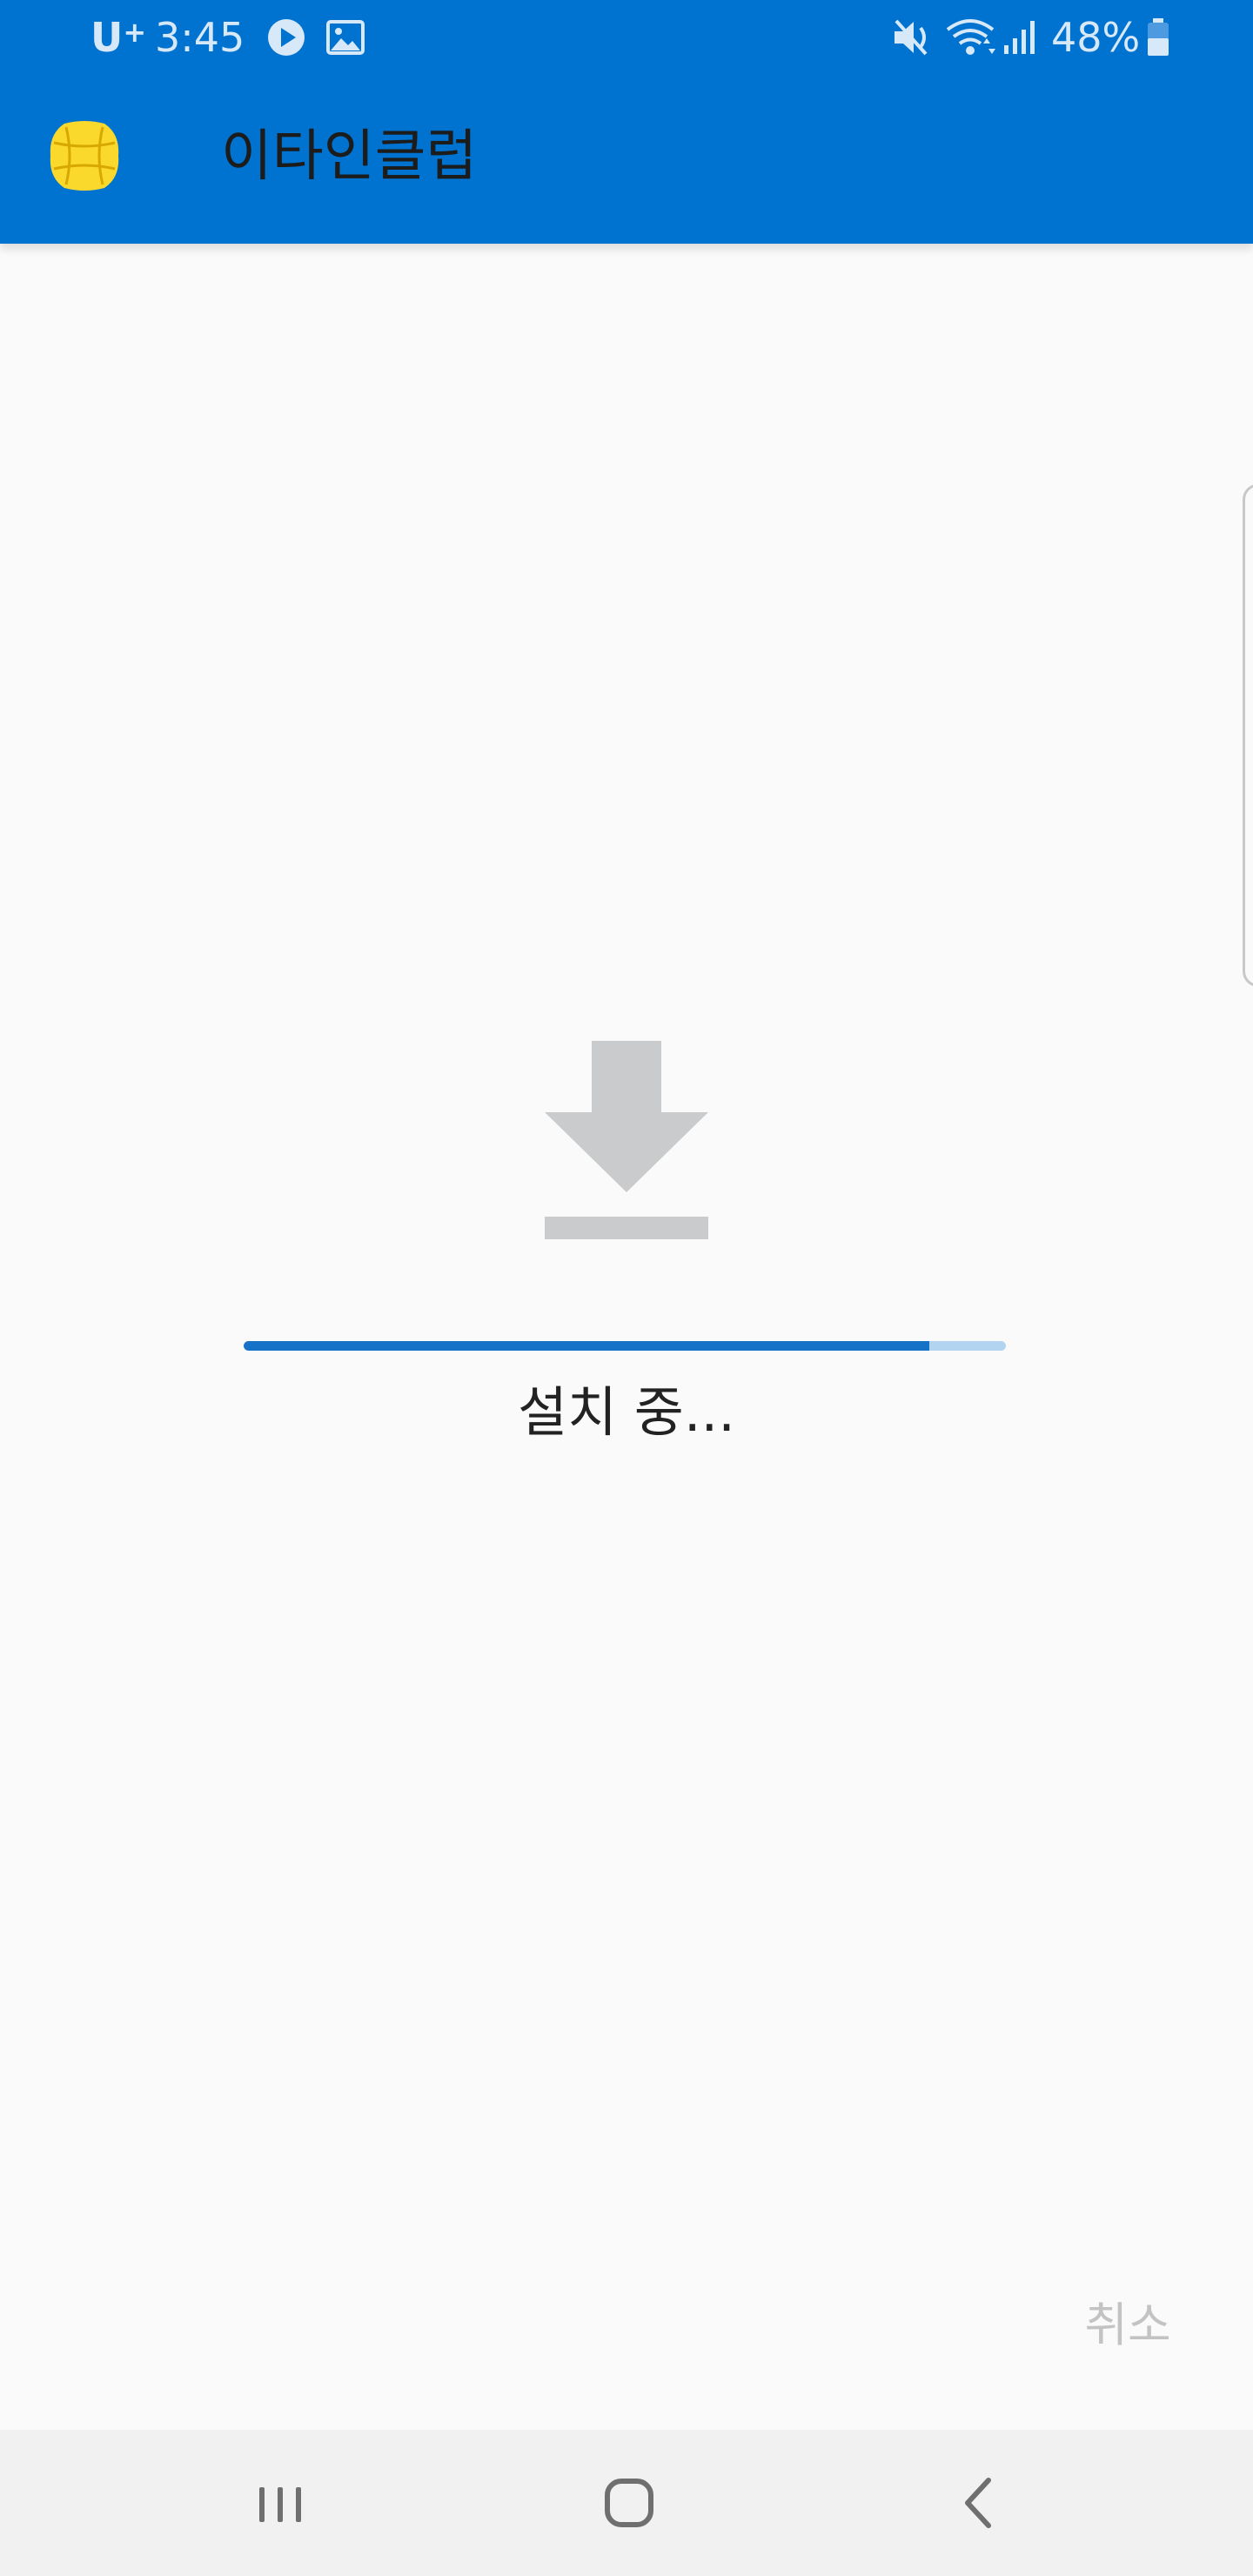 Image resolution: width=1253 pixels, height=2576 pixels. What do you see at coordinates (1248, 735) in the screenshot?
I see `edge-panel-handle` at bounding box center [1248, 735].